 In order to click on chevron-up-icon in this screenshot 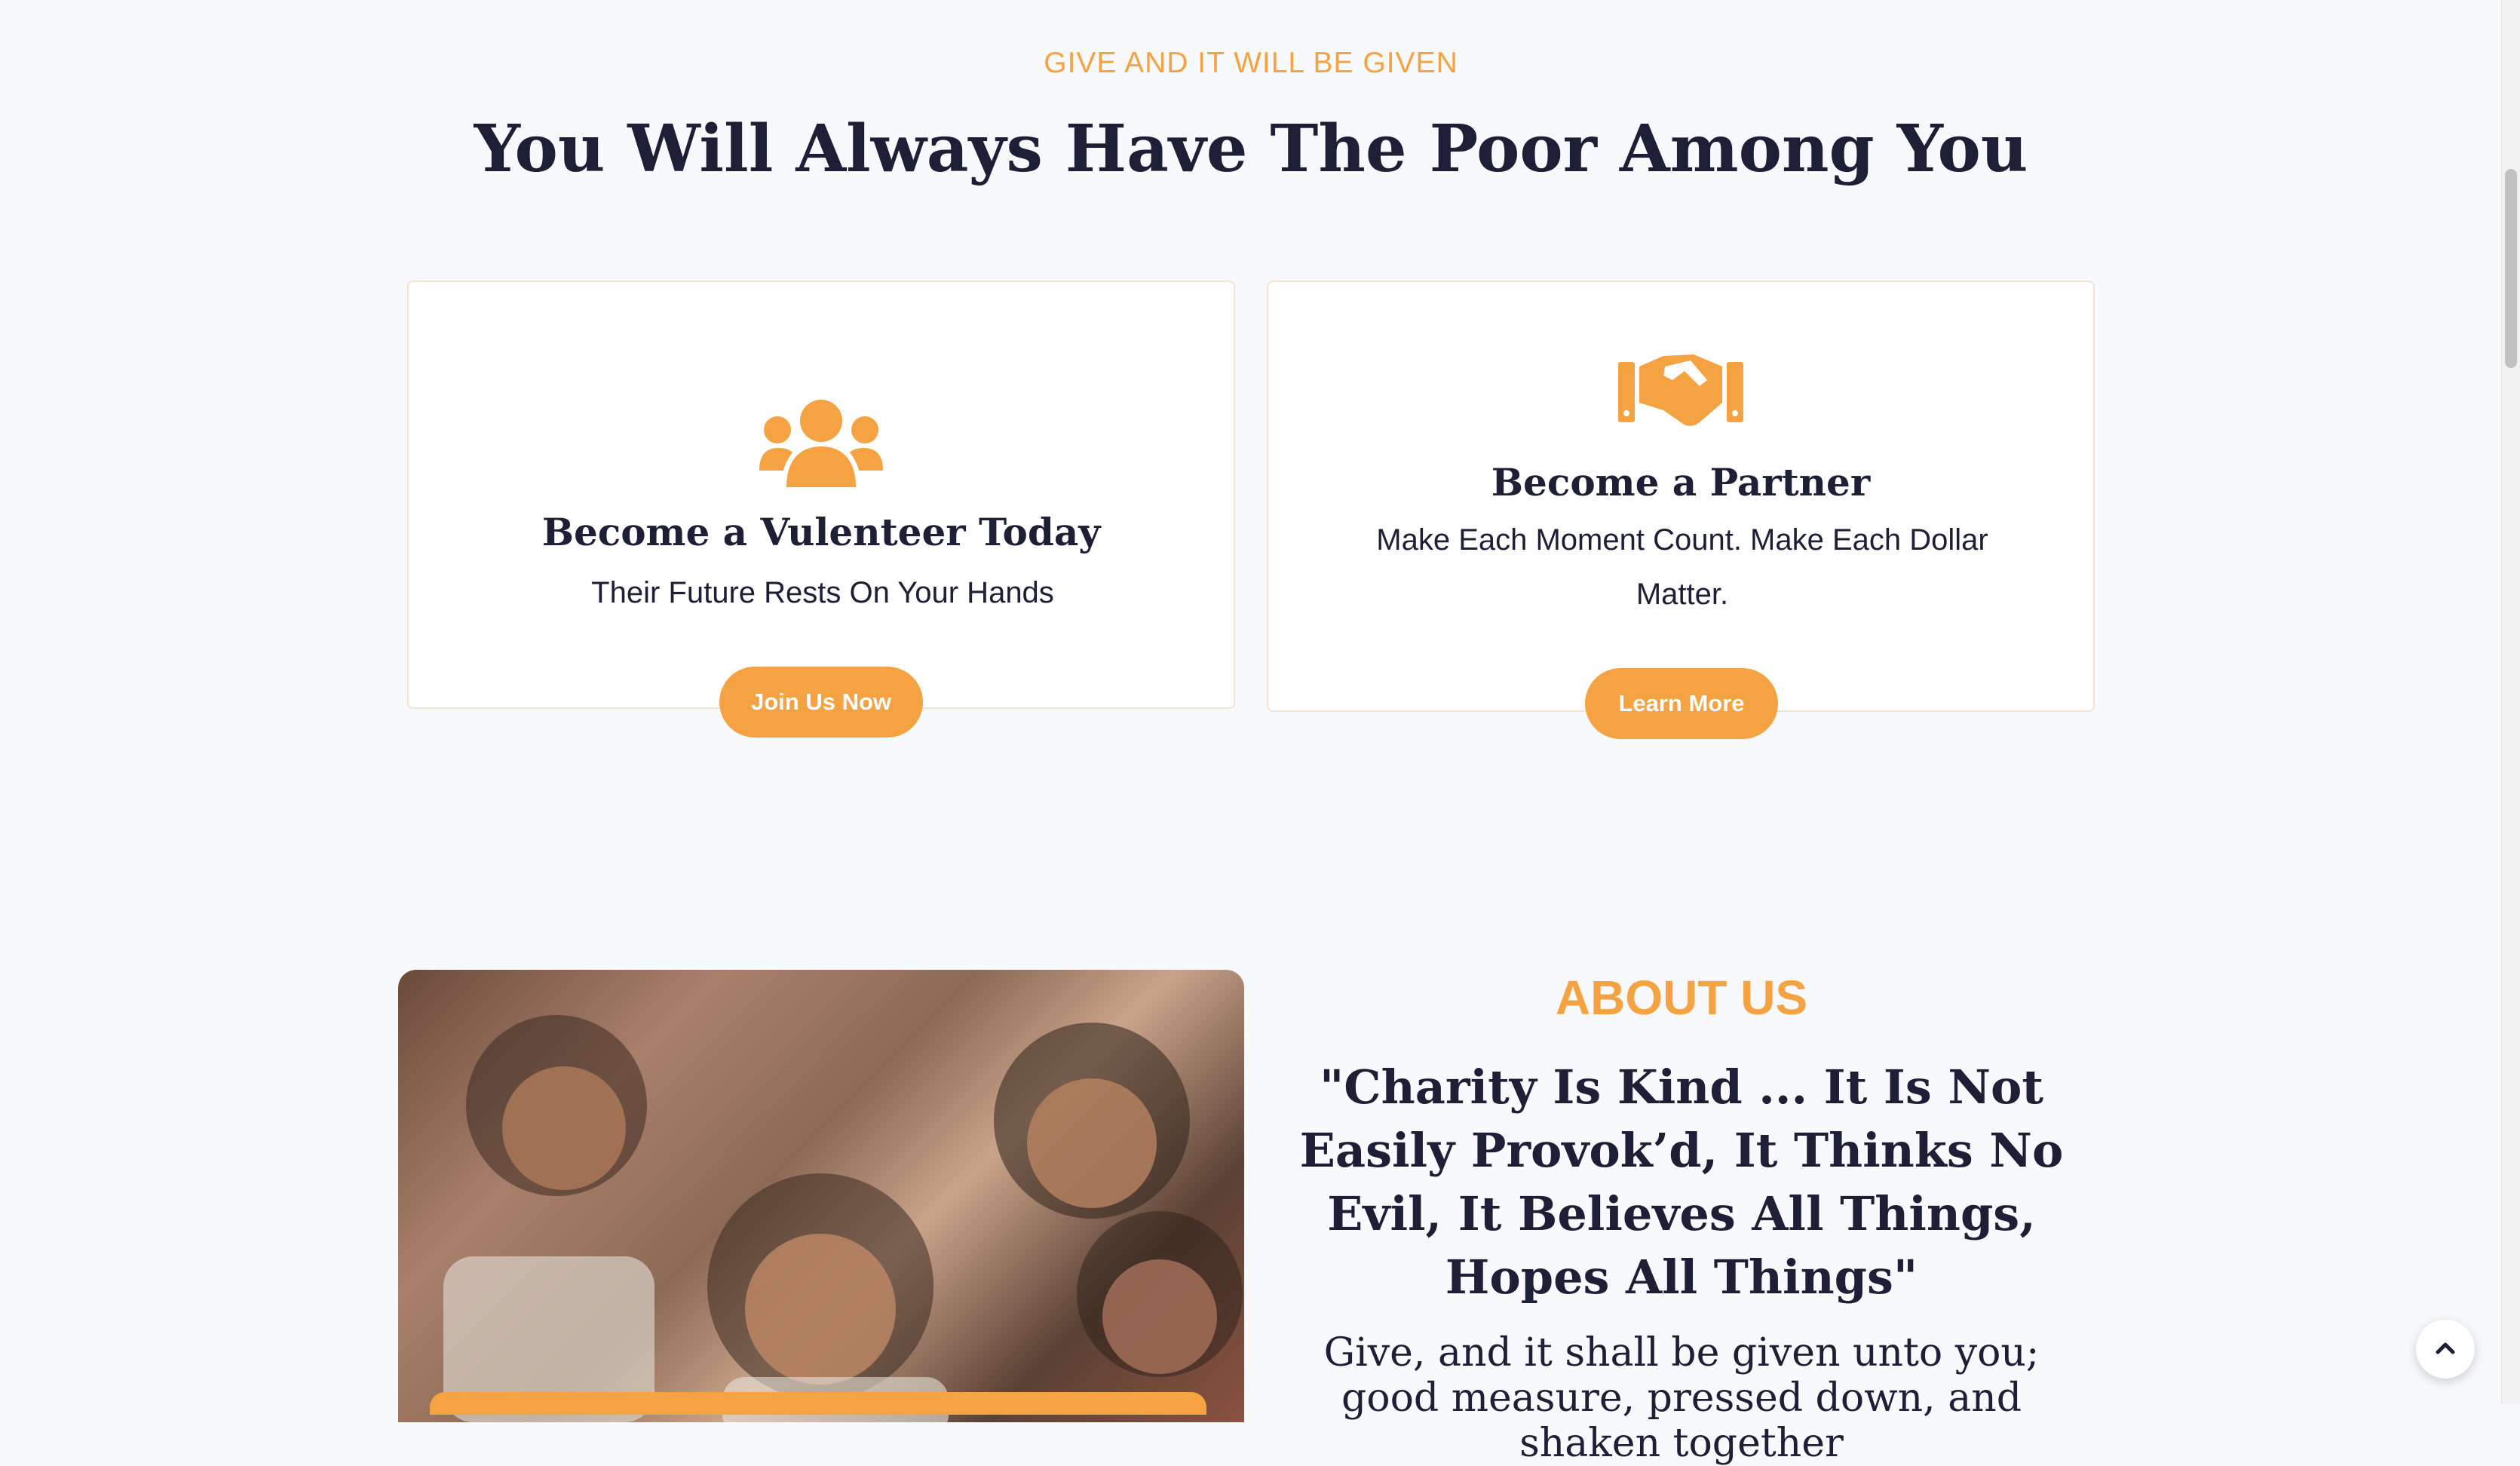, I will do `click(2445, 1349)`.